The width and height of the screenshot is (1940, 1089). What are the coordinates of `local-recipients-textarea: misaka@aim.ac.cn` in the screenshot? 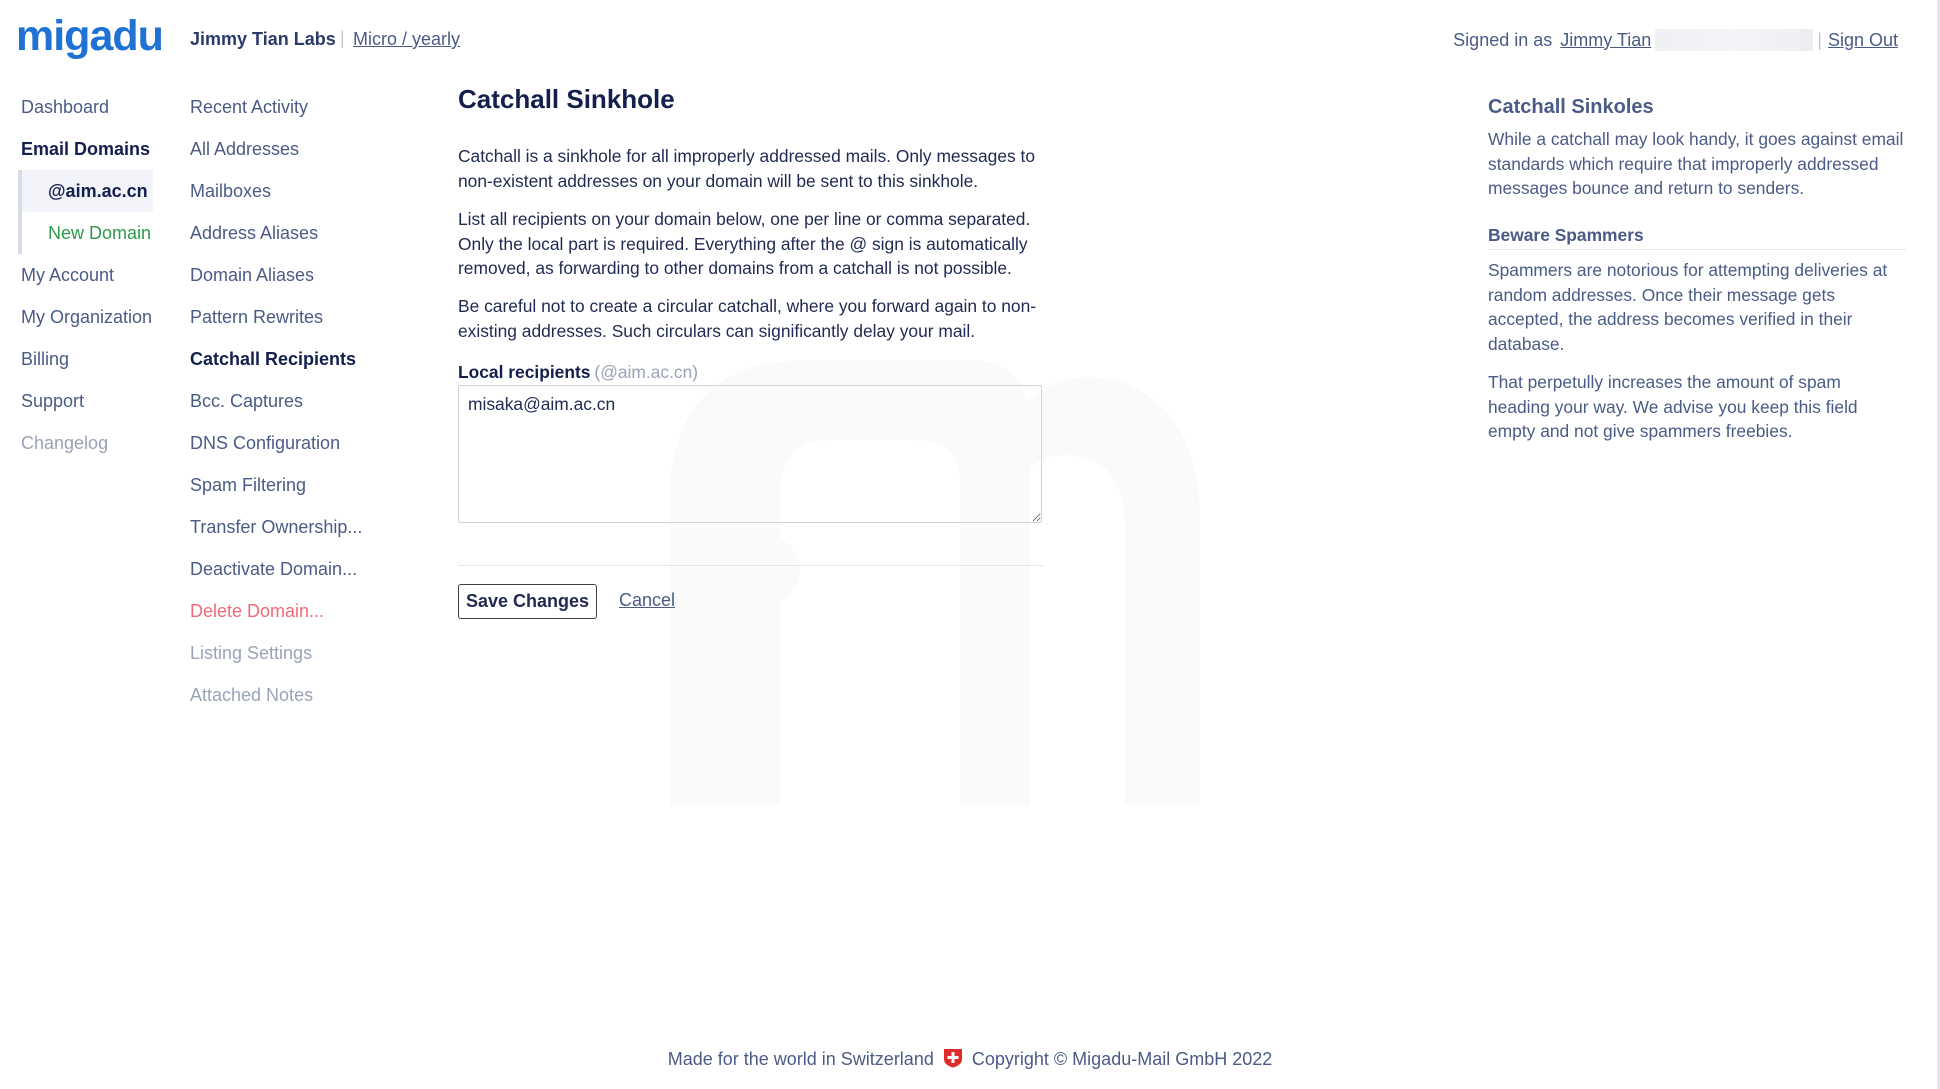 It's located at (750, 454).